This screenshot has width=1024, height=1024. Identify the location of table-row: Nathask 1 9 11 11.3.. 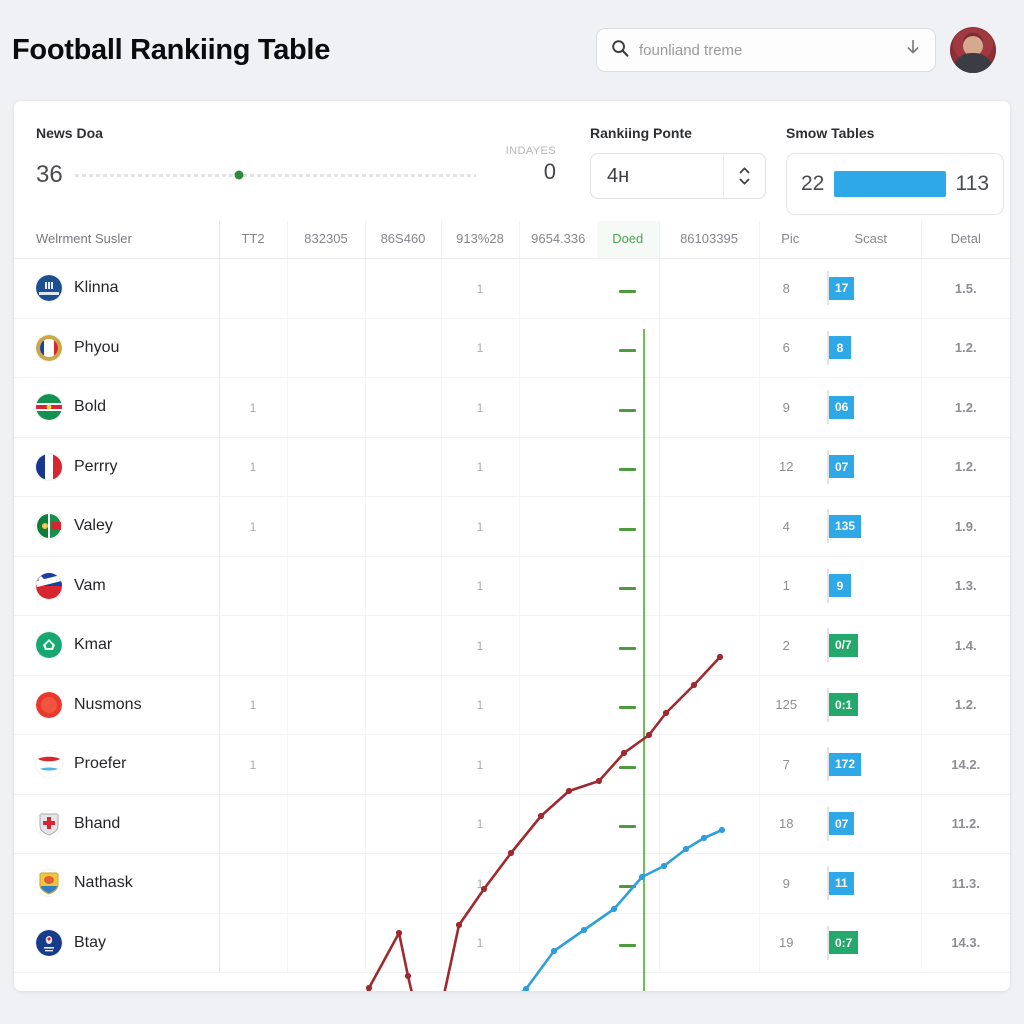
(512, 883).